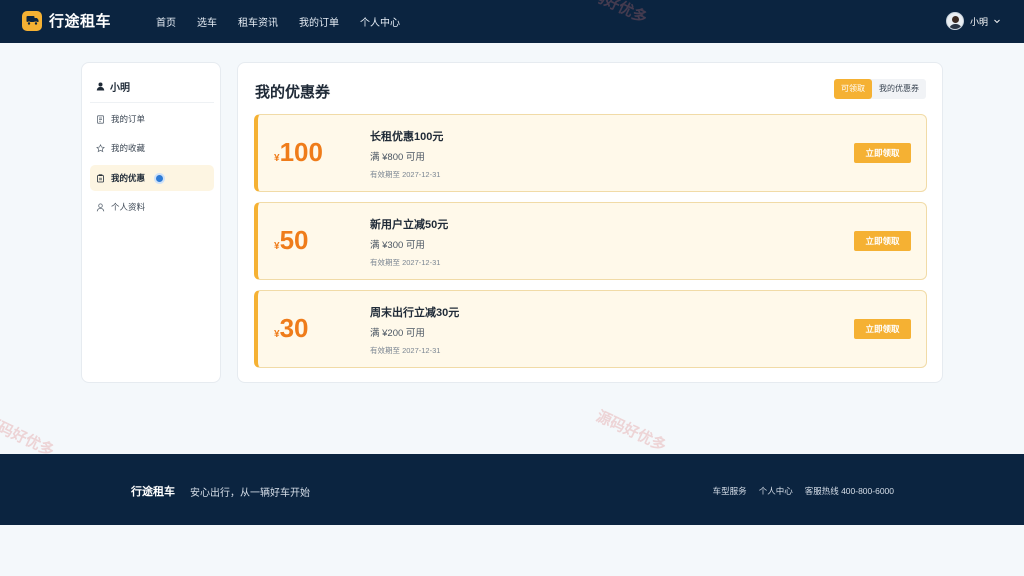 The image size is (1024, 576). I want to click on avatar, so click(954, 21).